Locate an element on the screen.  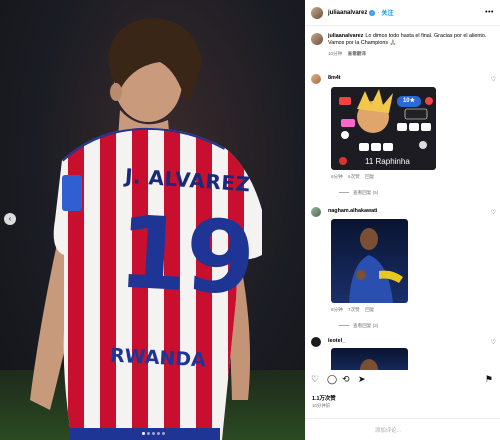
sticker-badge: 10★ is located at coordinates (409, 101).